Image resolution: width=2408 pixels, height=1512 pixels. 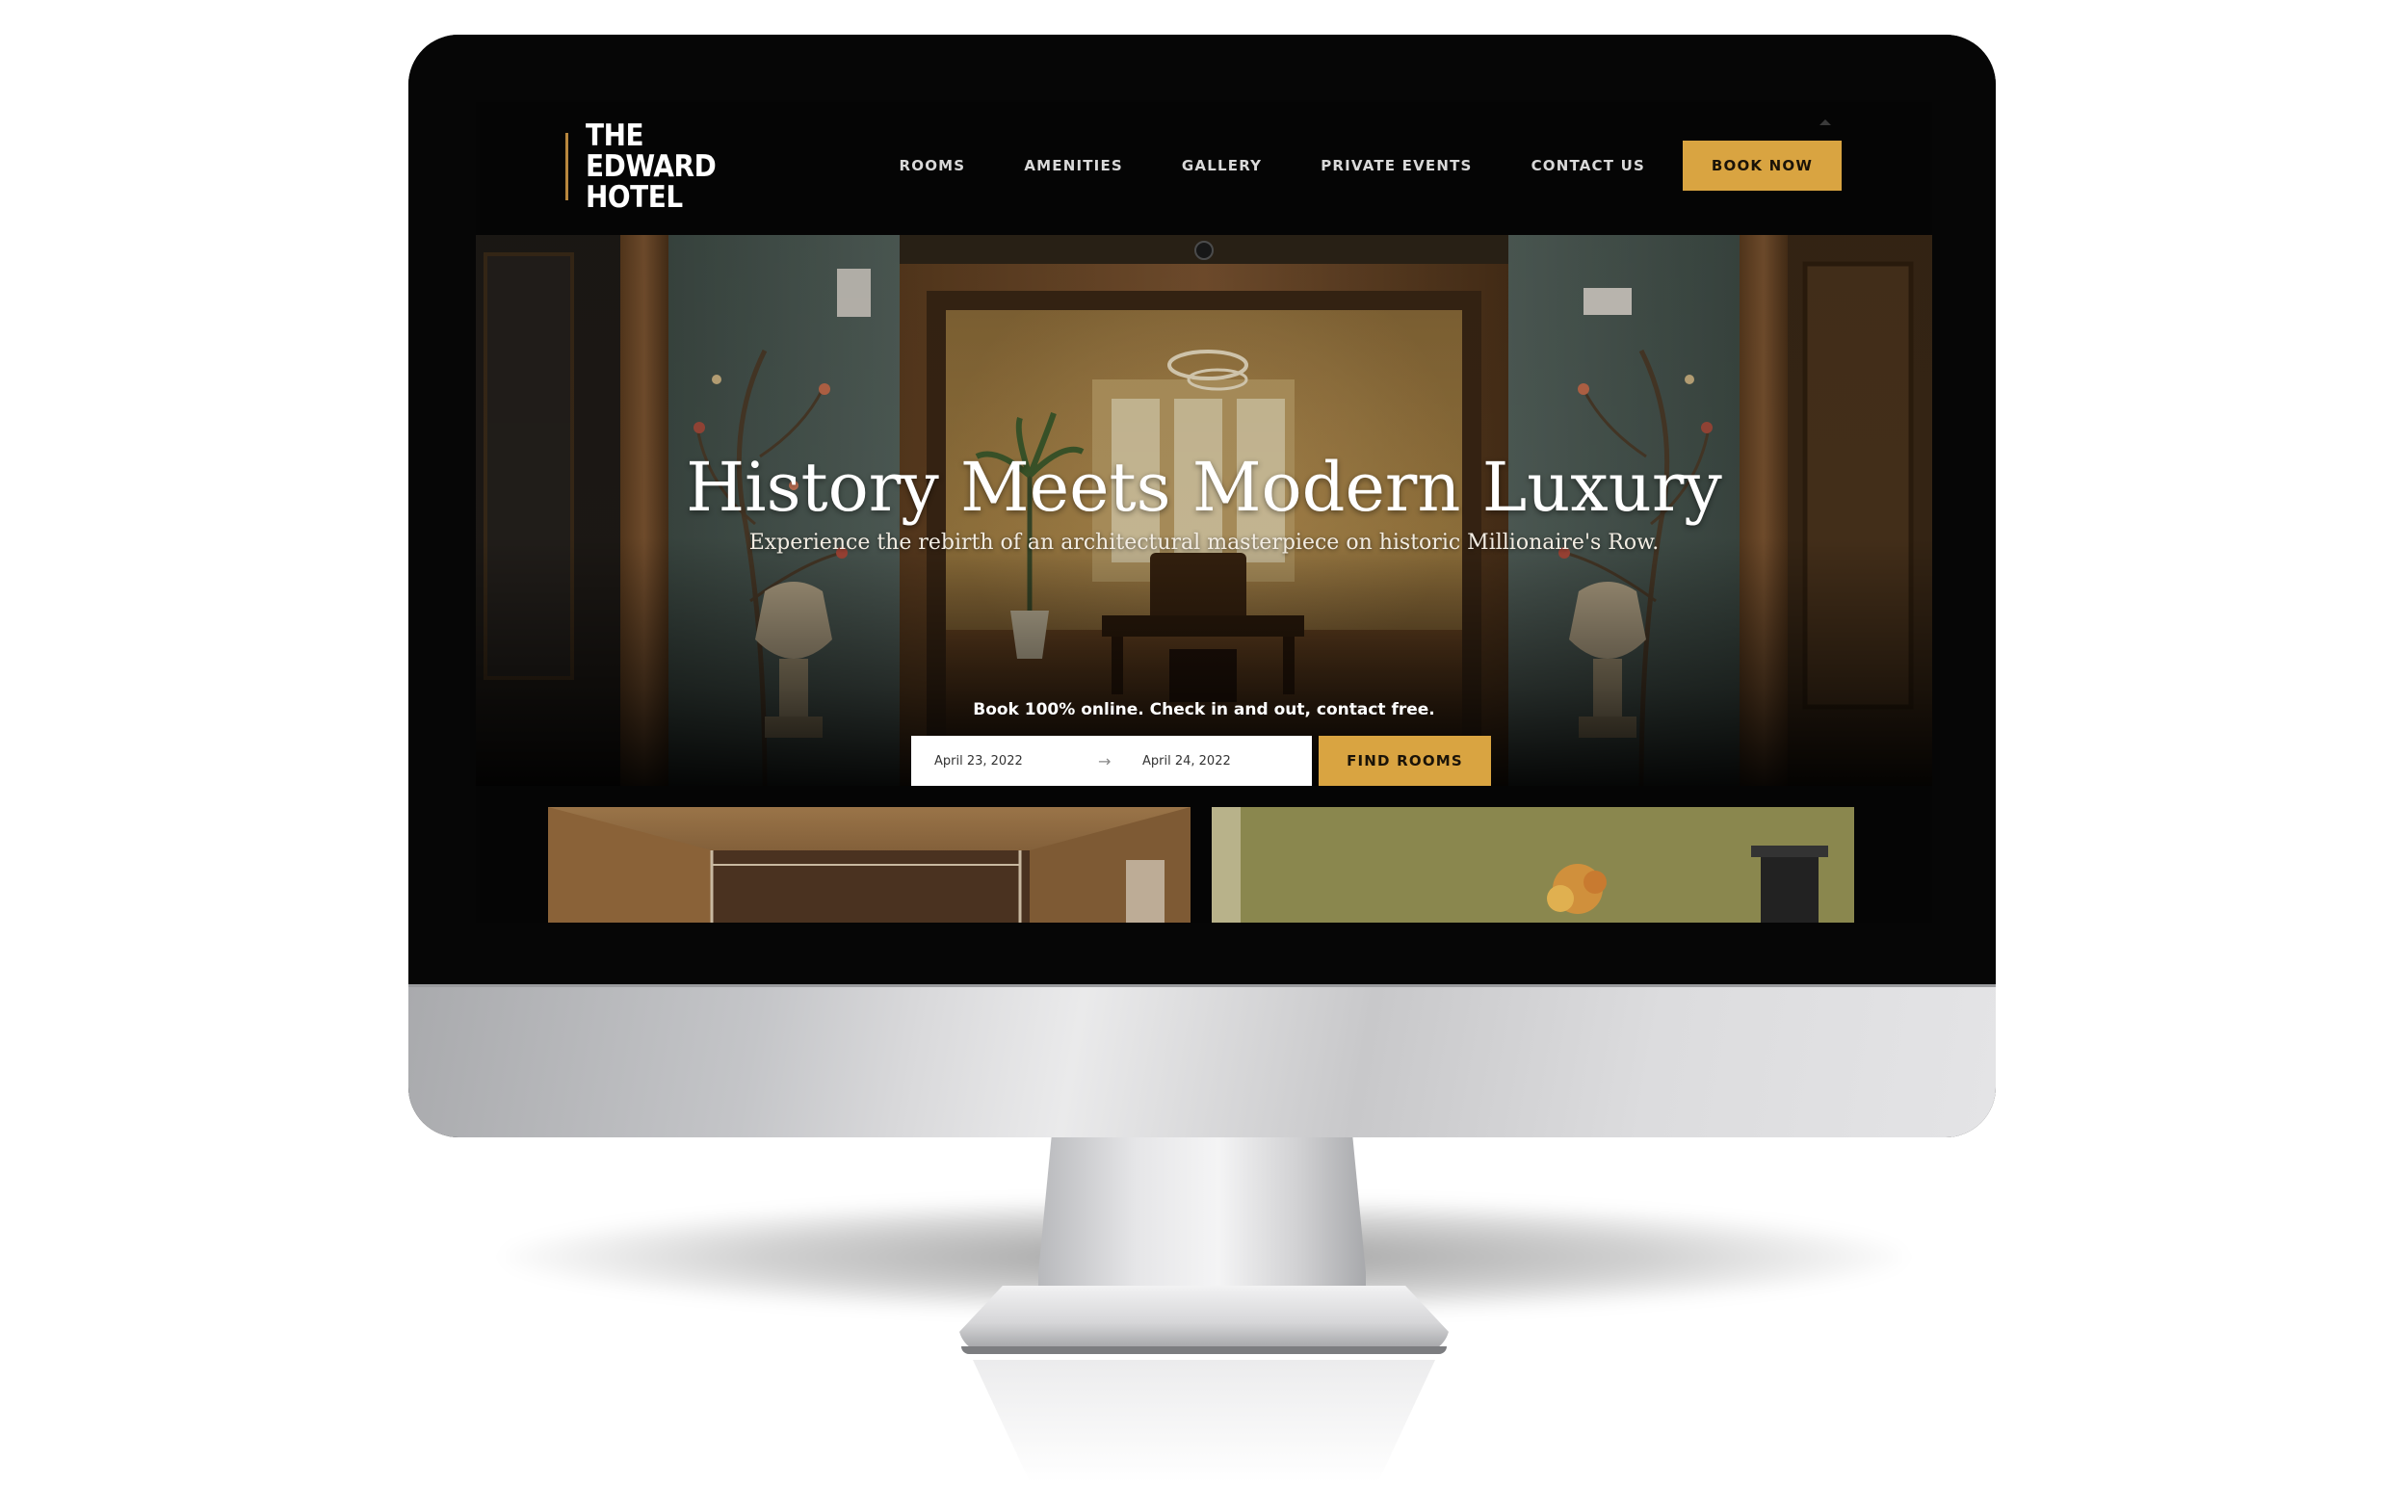 I want to click on logo-accent-bar, so click(x=566, y=166).